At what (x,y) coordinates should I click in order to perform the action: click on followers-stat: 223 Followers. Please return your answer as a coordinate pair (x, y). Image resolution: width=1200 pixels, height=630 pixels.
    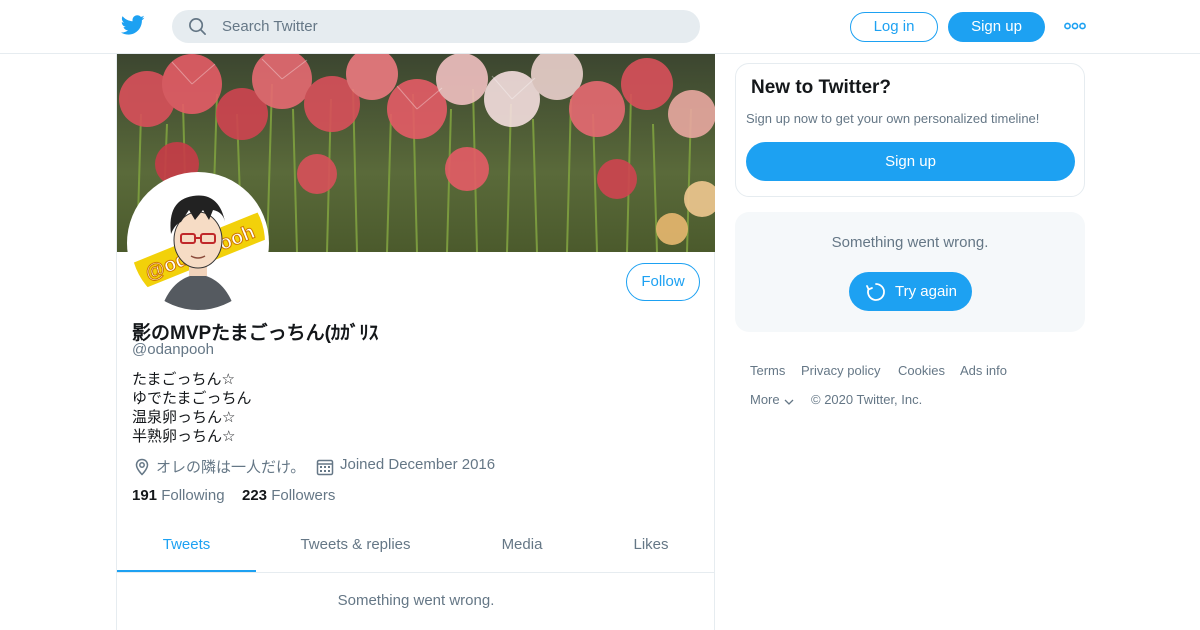
    Looking at the image, I should click on (288, 495).